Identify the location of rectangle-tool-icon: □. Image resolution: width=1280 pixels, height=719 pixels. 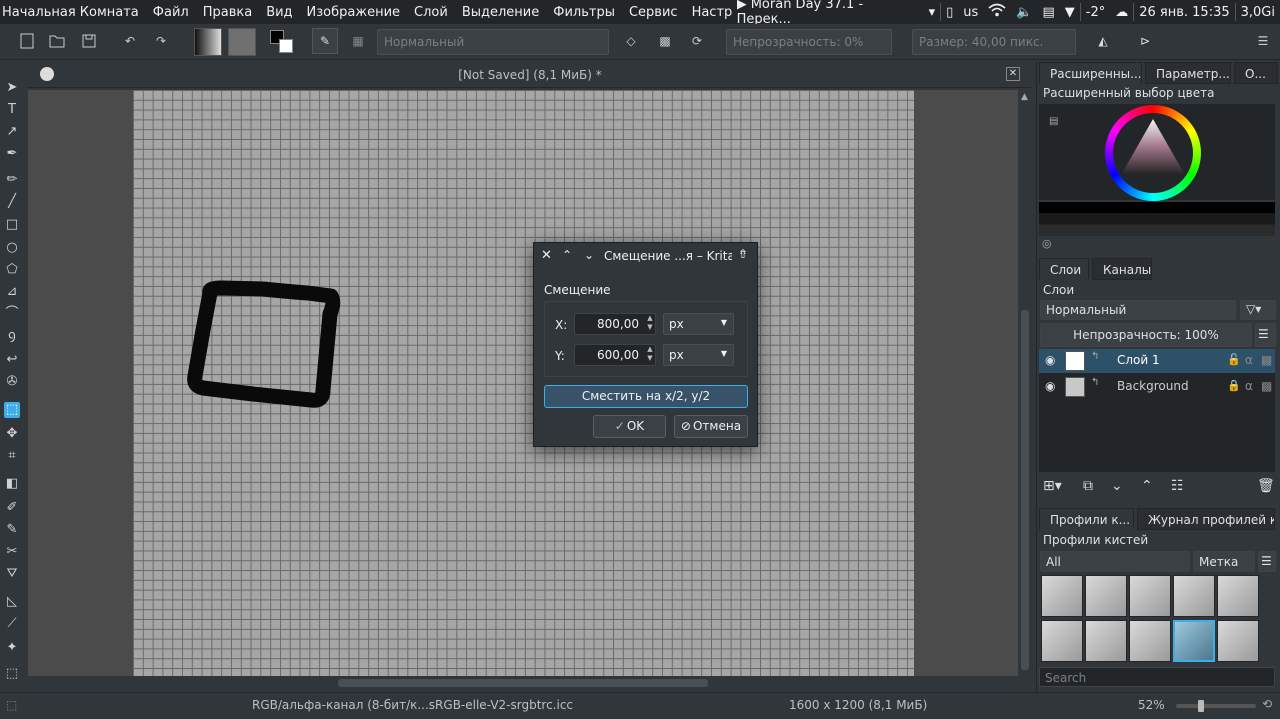
(12, 225).